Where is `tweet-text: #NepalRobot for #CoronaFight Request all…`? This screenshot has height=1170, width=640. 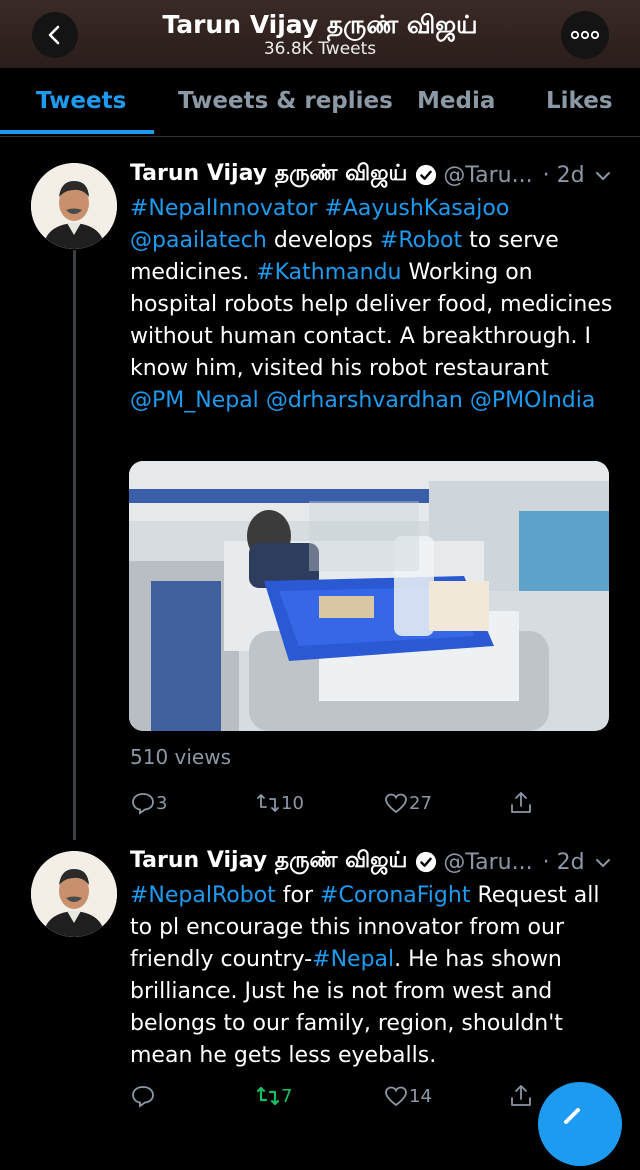 tweet-text: #NepalRobot for #CoronaFight Request all… is located at coordinates (375, 976).